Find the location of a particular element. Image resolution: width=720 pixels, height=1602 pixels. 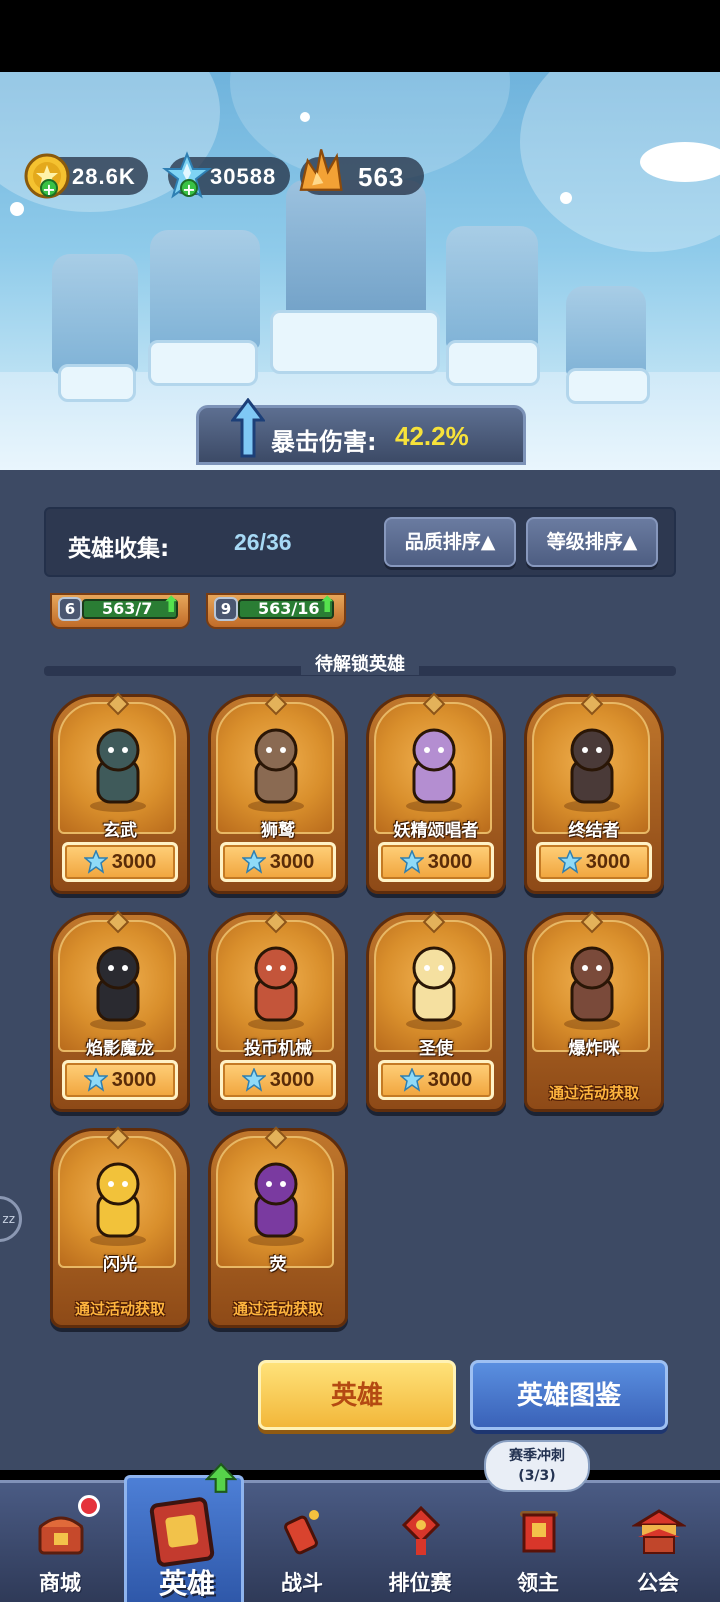

nav-ranked: 排位赛 is located at coordinates (420, 1542).